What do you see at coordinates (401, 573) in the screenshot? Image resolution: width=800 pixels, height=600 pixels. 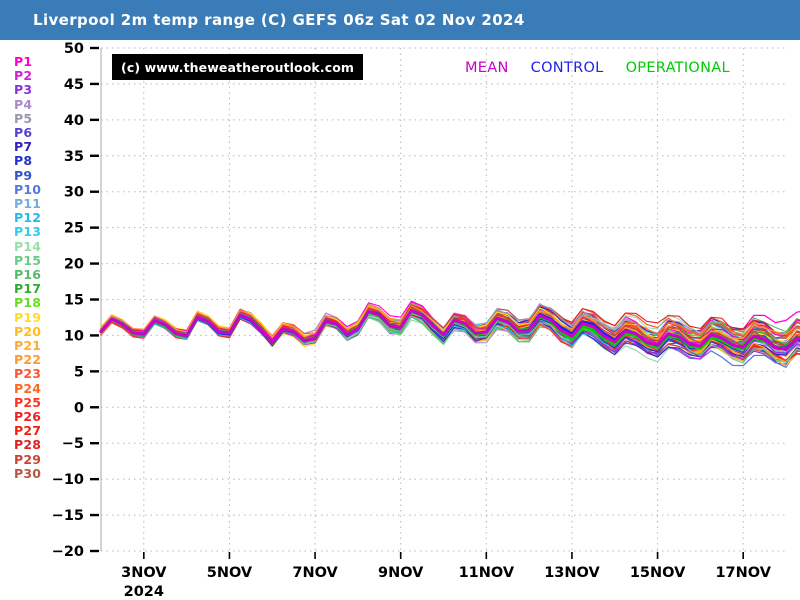 I see `x-axis-tick-label: 9NOV` at bounding box center [401, 573].